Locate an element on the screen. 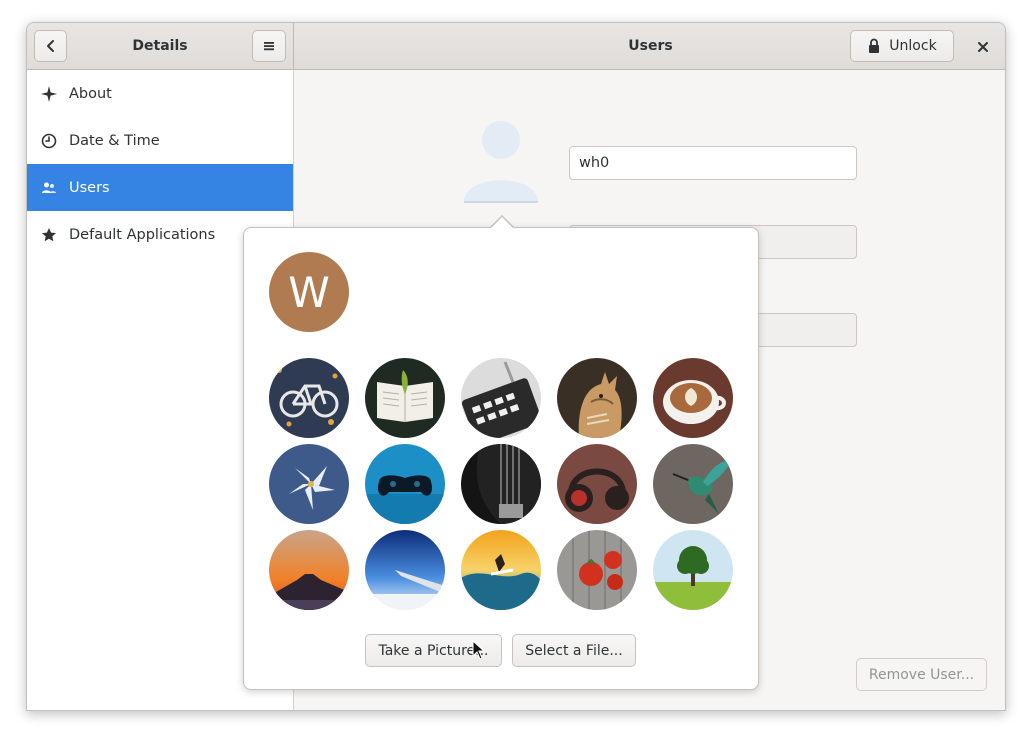  back-button is located at coordinates (50, 46).